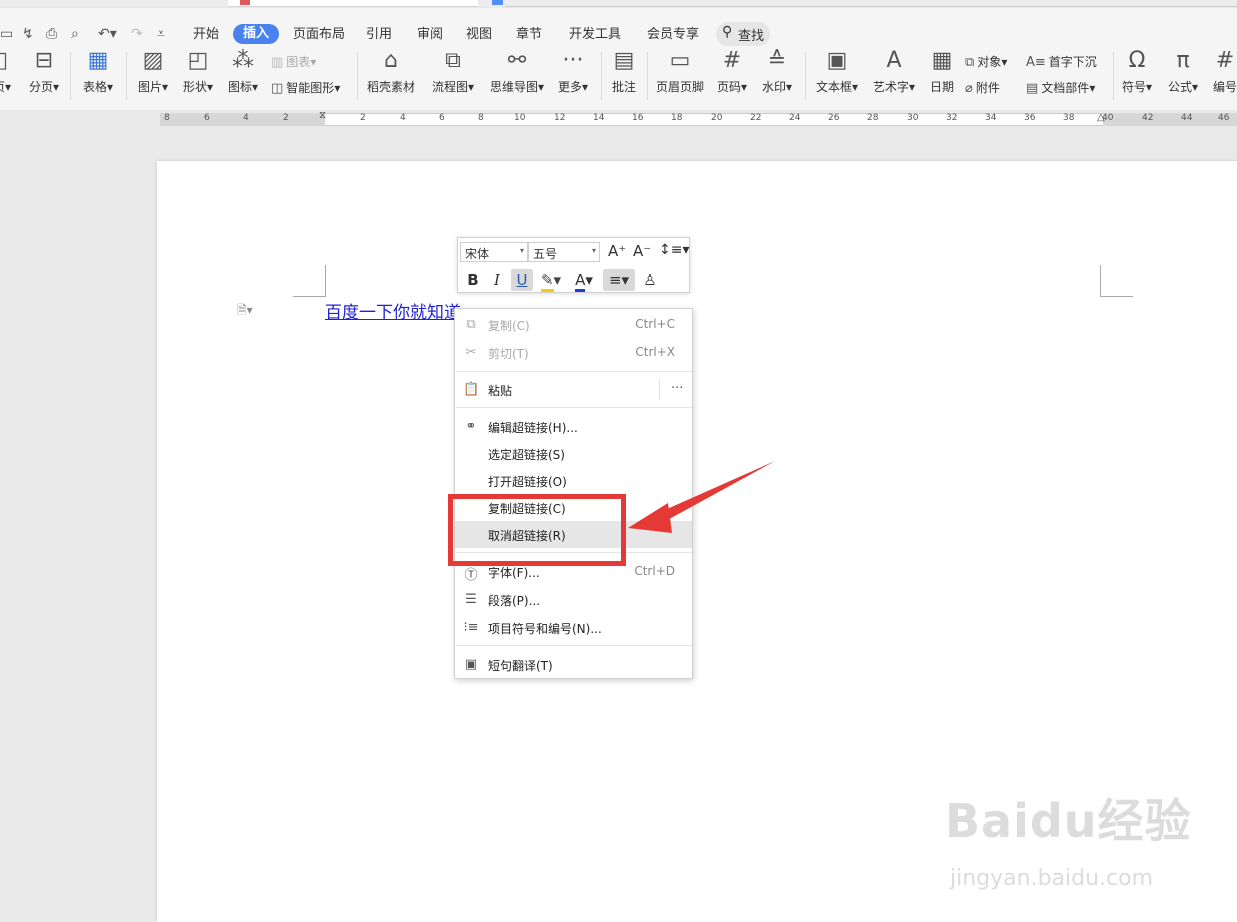 This screenshot has height=922, width=1237. Describe the element at coordinates (1030, 118) in the screenshot. I see `ruler-number: 36` at that location.